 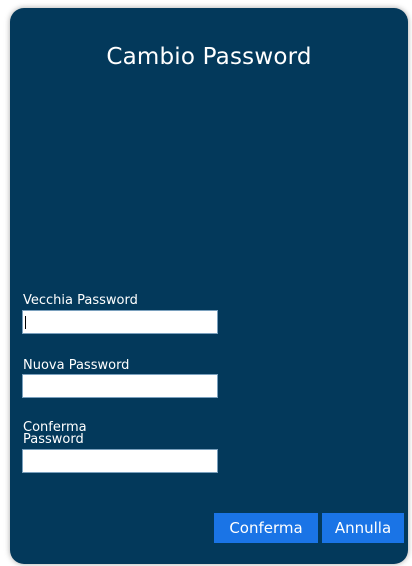 I want to click on dialog-title: Cambio Password, so click(x=209, y=57).